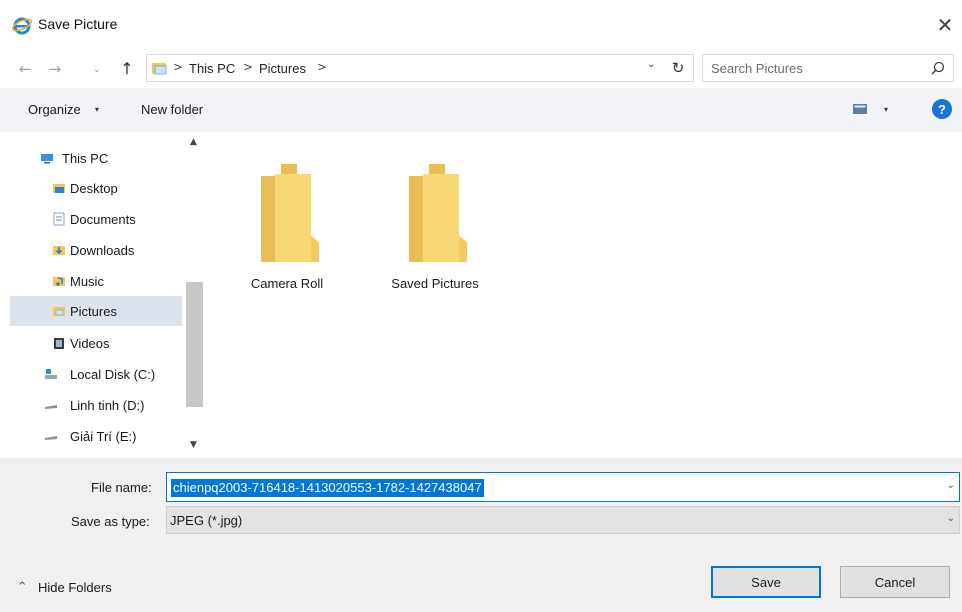  What do you see at coordinates (172, 109) in the screenshot?
I see `new-folder-button: New folder` at bounding box center [172, 109].